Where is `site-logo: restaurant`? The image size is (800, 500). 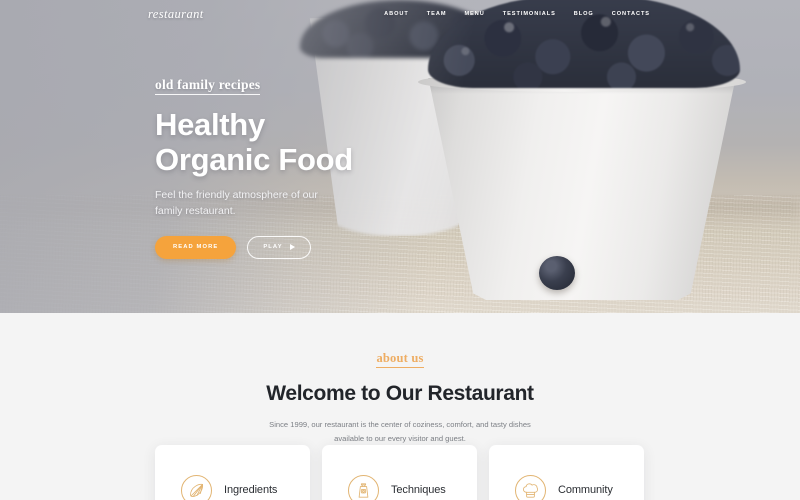
site-logo: restaurant is located at coordinates (176, 14).